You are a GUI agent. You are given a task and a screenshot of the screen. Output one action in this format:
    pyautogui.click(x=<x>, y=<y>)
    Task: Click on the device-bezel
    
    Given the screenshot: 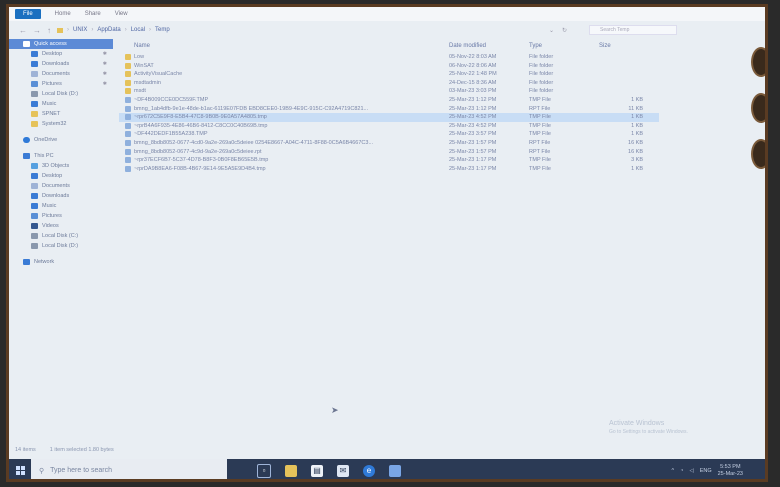 What is the action you would take?
    pyautogui.click(x=758, y=127)
    